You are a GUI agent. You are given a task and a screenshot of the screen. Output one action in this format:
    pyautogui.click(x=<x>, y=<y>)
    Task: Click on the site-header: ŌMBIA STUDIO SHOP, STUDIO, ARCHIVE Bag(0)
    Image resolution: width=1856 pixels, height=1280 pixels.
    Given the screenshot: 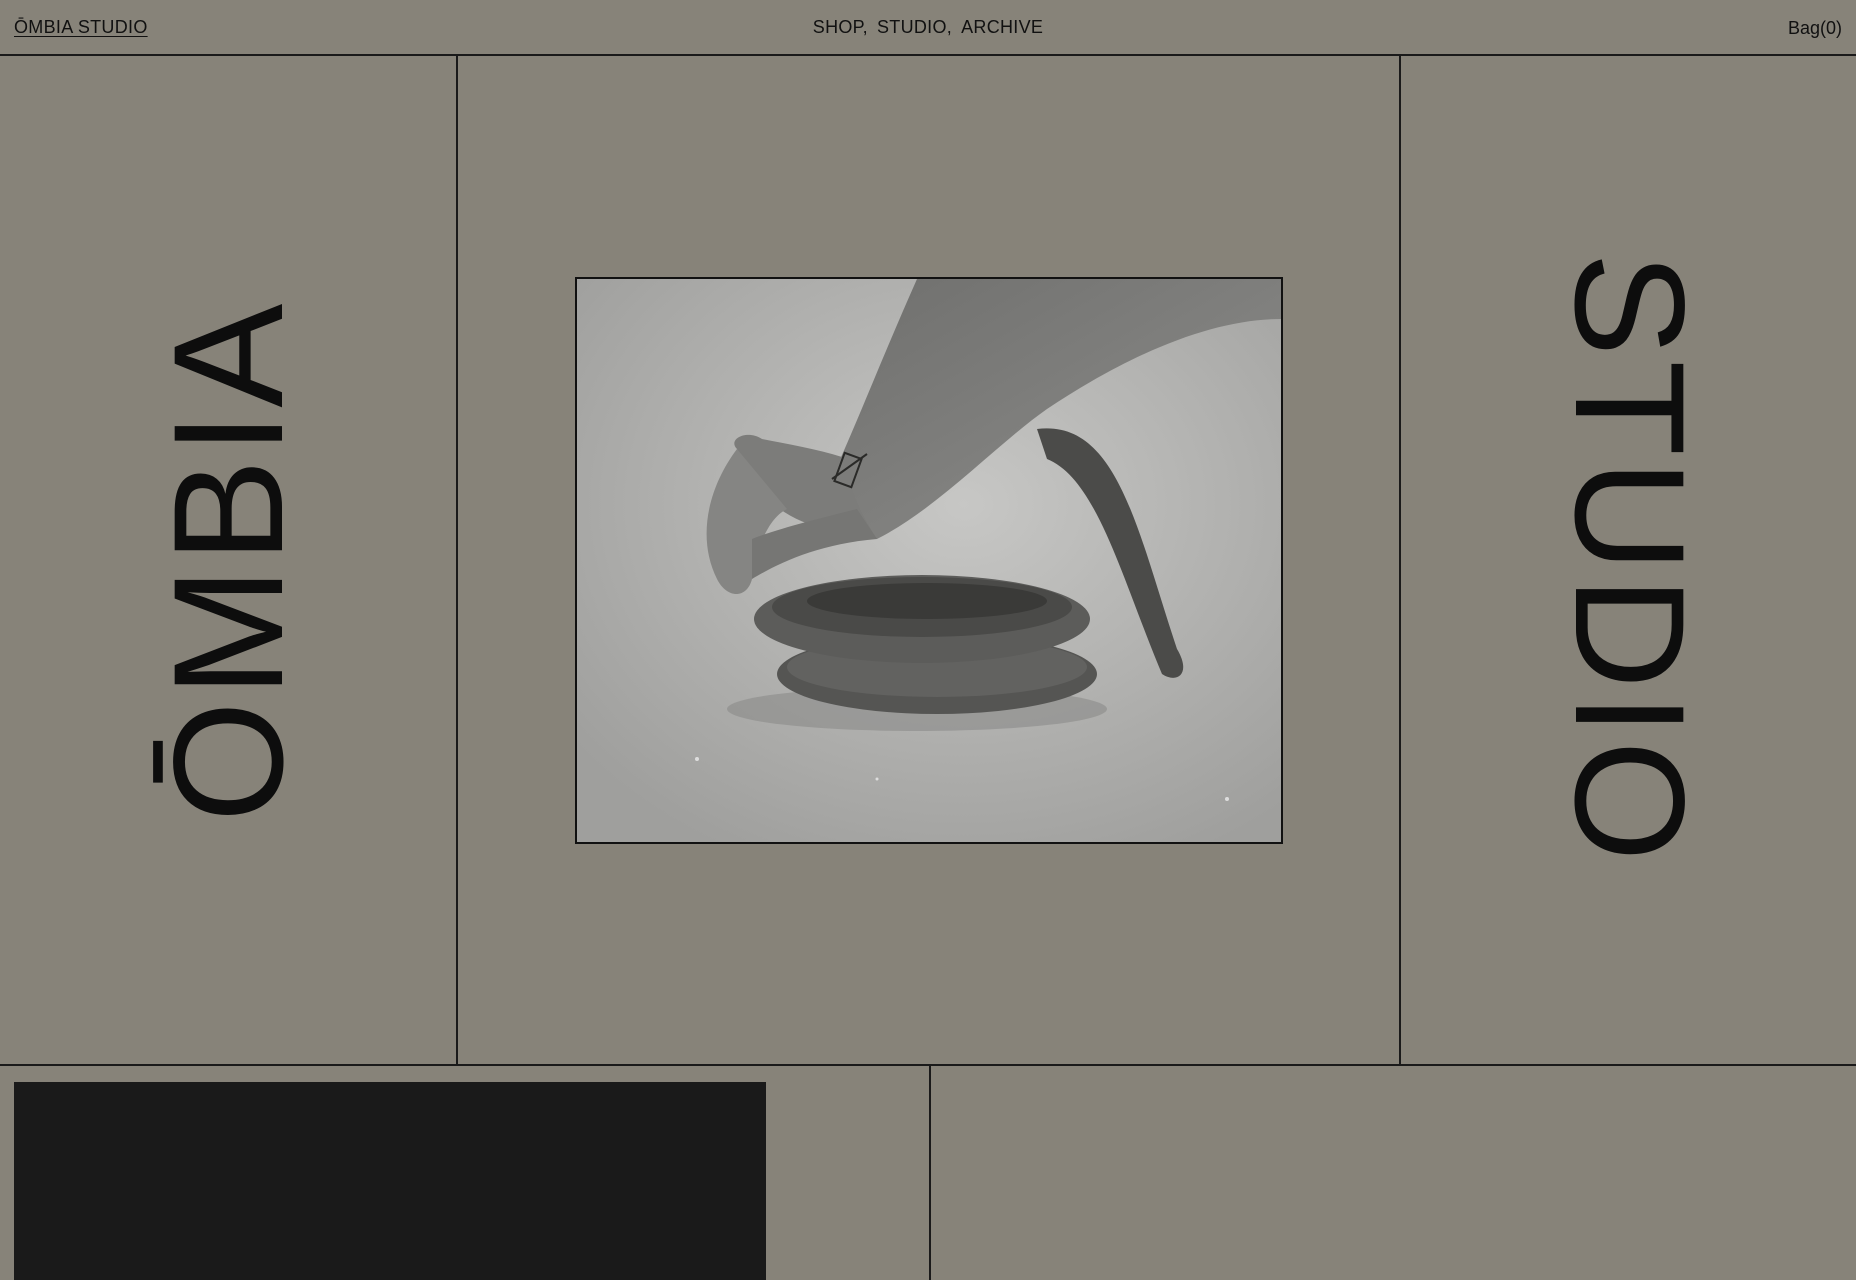 What is the action you would take?
    pyautogui.click(x=928, y=28)
    